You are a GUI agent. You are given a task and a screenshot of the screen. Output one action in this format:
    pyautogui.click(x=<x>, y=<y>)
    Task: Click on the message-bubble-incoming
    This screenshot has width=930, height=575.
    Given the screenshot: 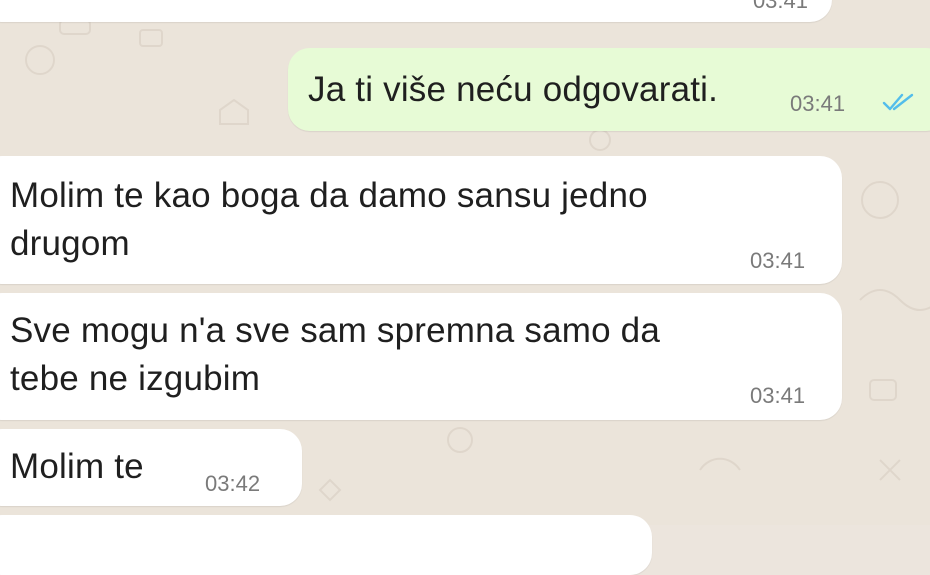 What is the action you would take?
    pyautogui.click(x=326, y=545)
    